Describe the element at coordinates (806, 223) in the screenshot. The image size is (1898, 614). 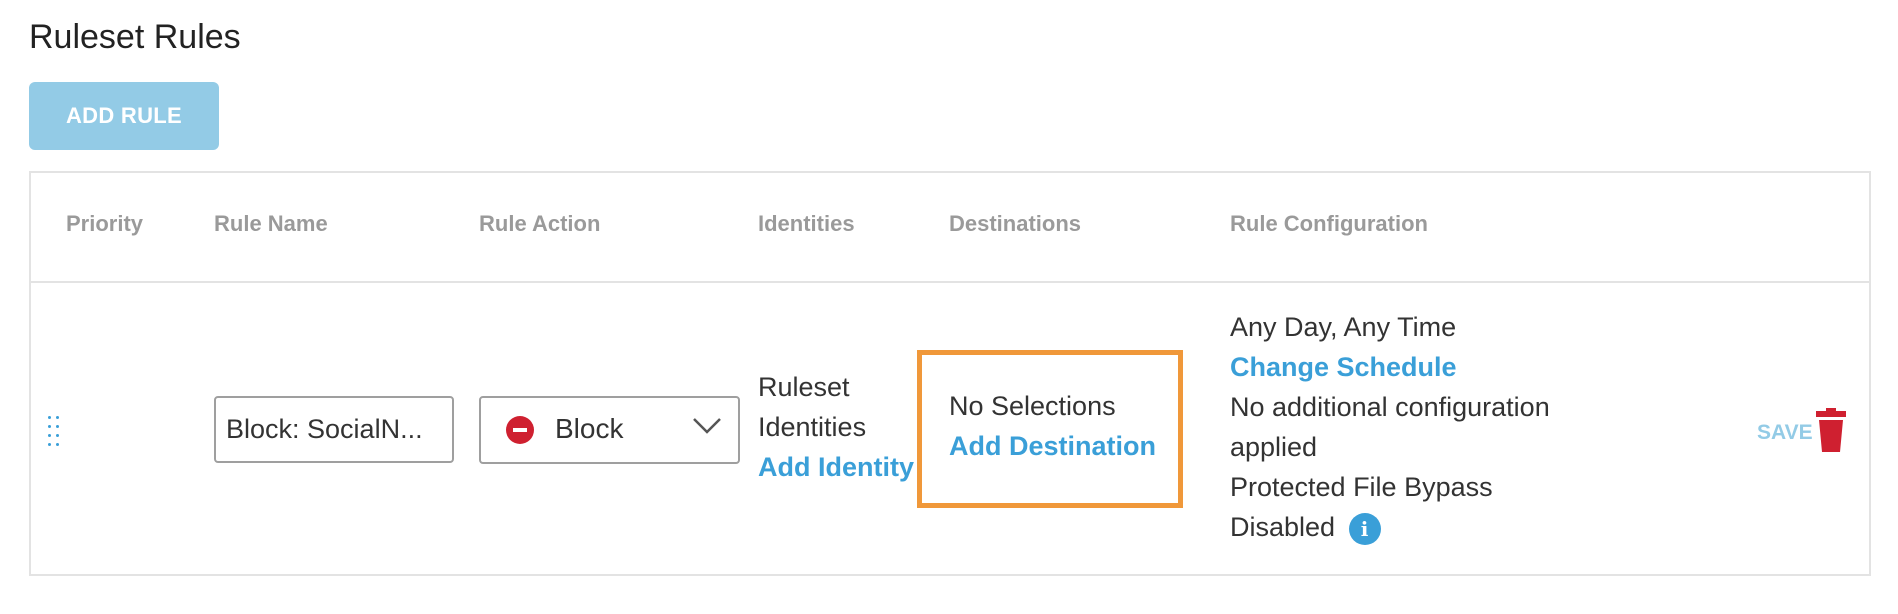
I see `header-identities: Identities` at that location.